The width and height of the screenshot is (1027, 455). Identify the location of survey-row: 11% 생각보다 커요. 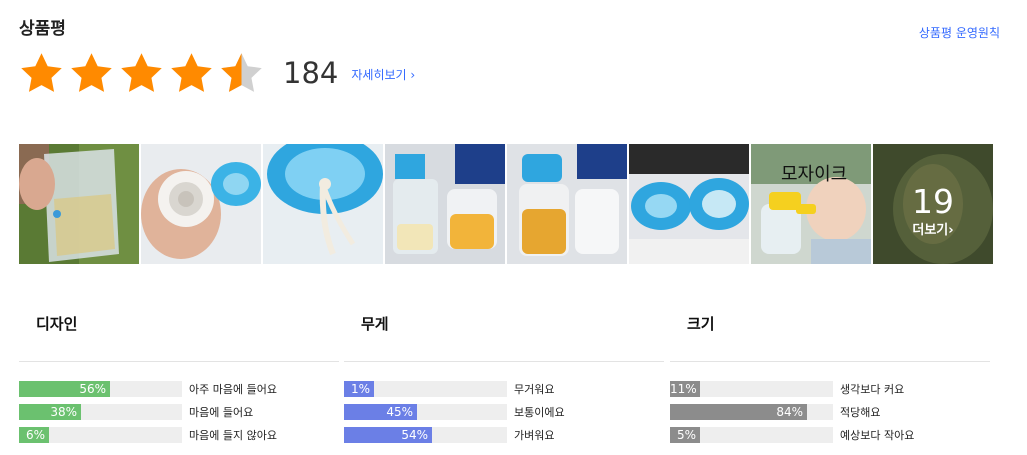
(830, 388).